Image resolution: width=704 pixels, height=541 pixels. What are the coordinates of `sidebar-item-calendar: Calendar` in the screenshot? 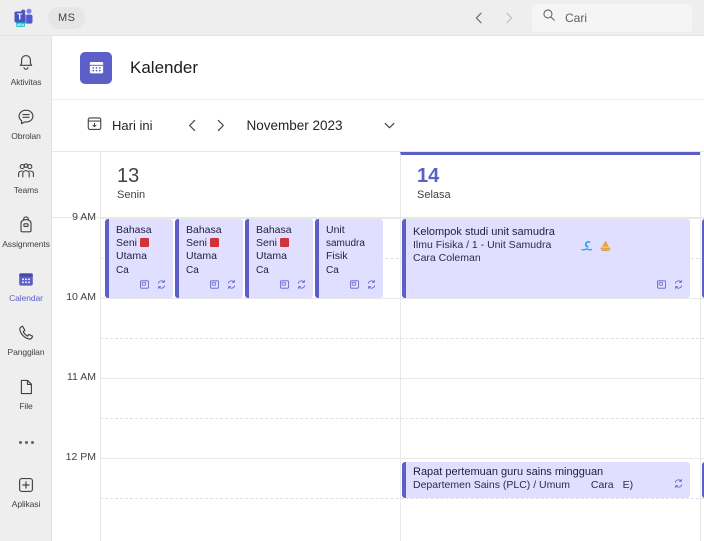 It's located at (26, 285).